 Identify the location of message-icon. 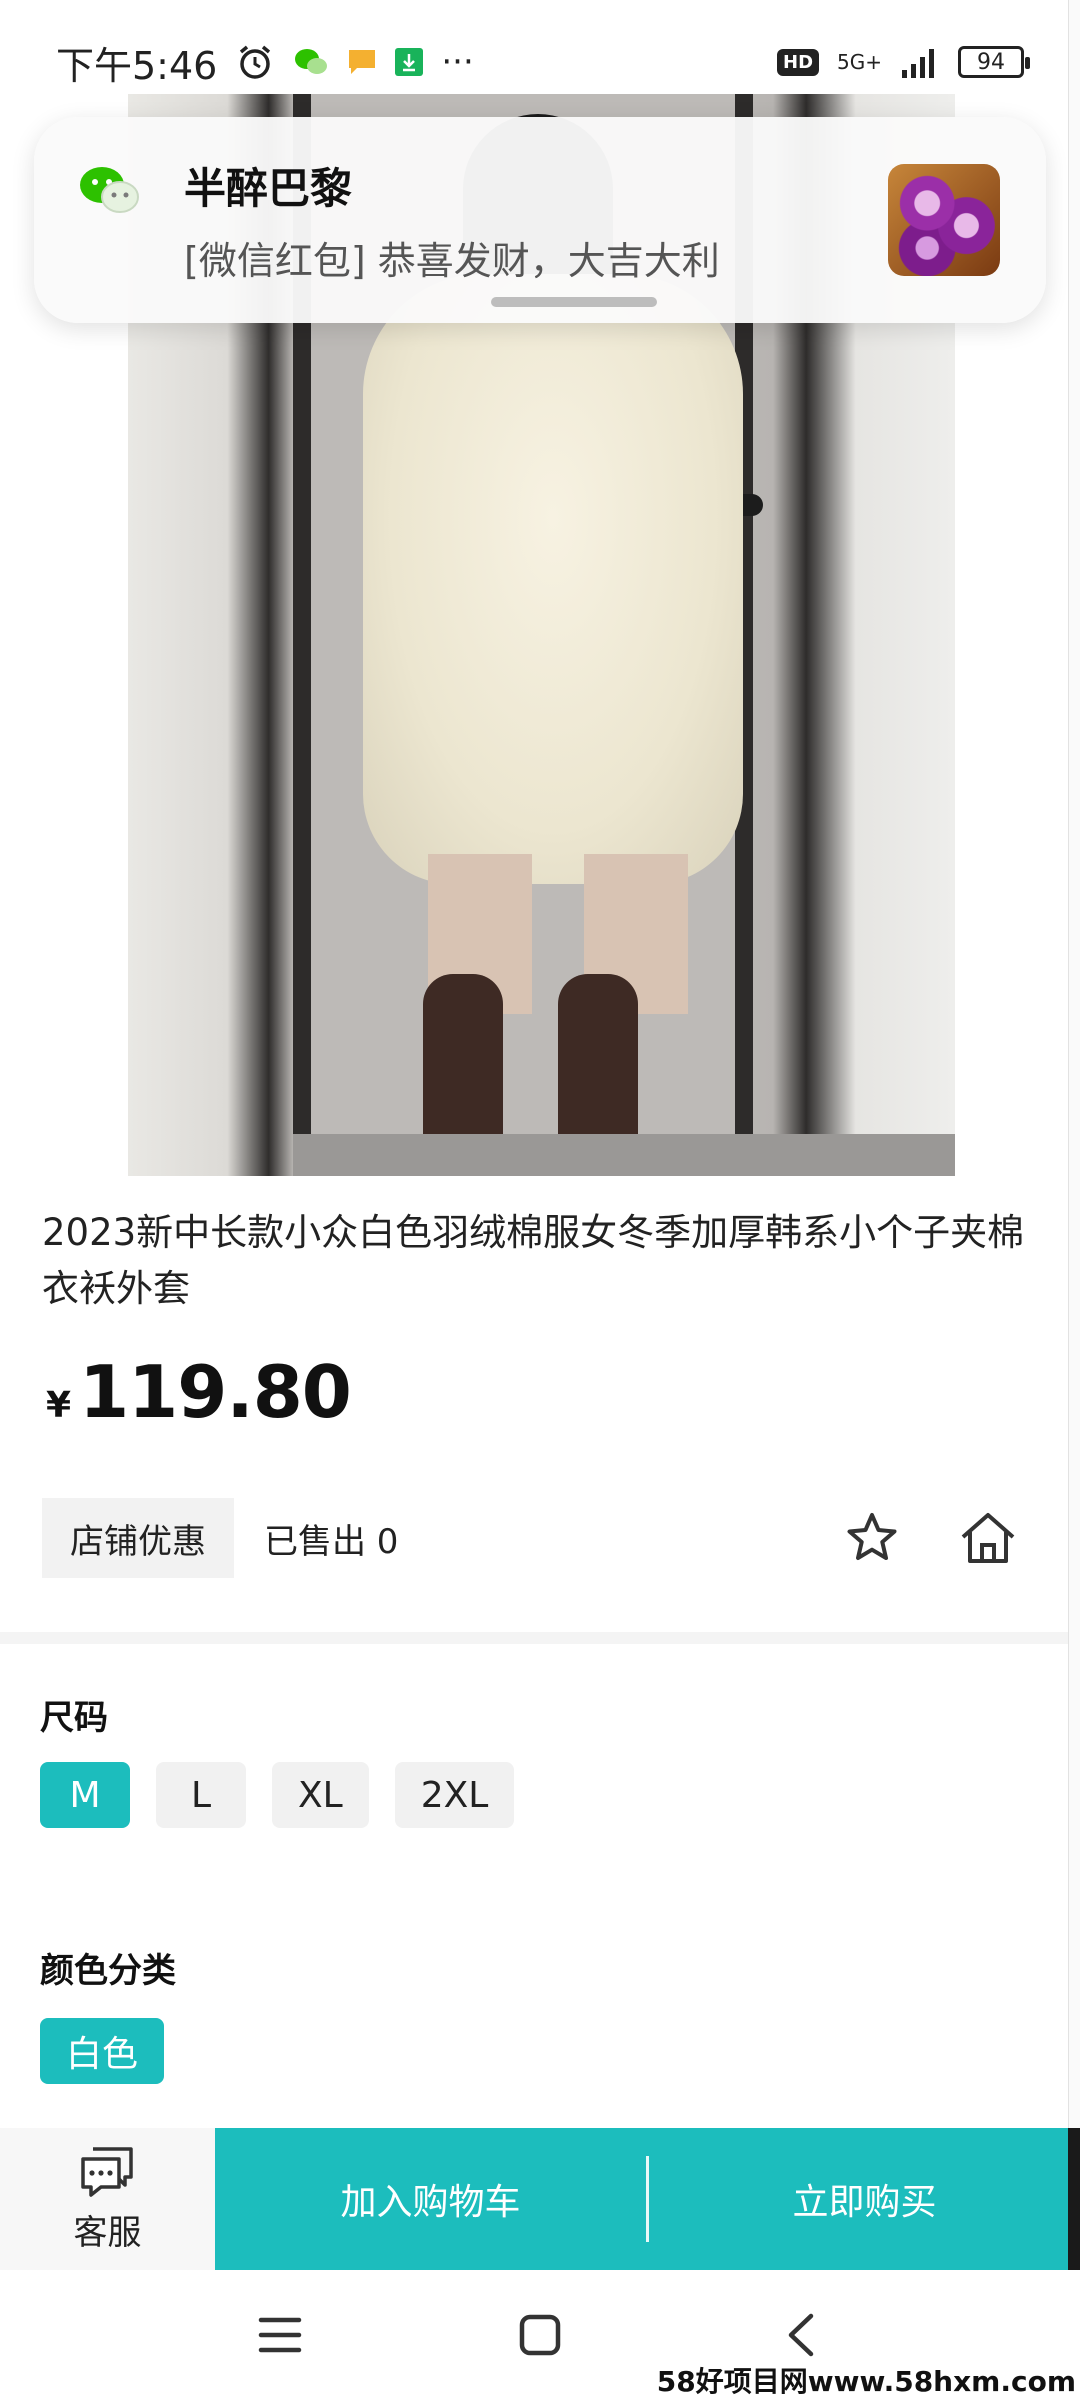
(362, 62).